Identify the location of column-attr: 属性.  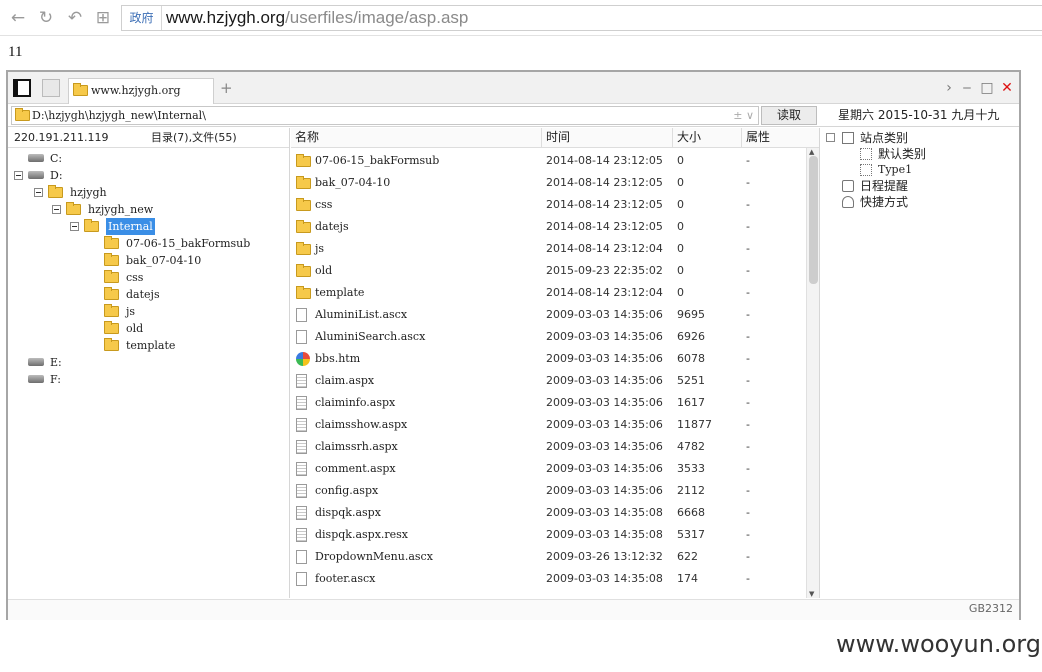
(755, 138).